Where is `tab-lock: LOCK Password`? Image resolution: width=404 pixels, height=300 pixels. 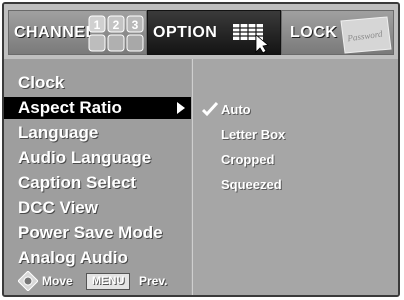
tab-lock: LOCK Password is located at coordinates (337, 32).